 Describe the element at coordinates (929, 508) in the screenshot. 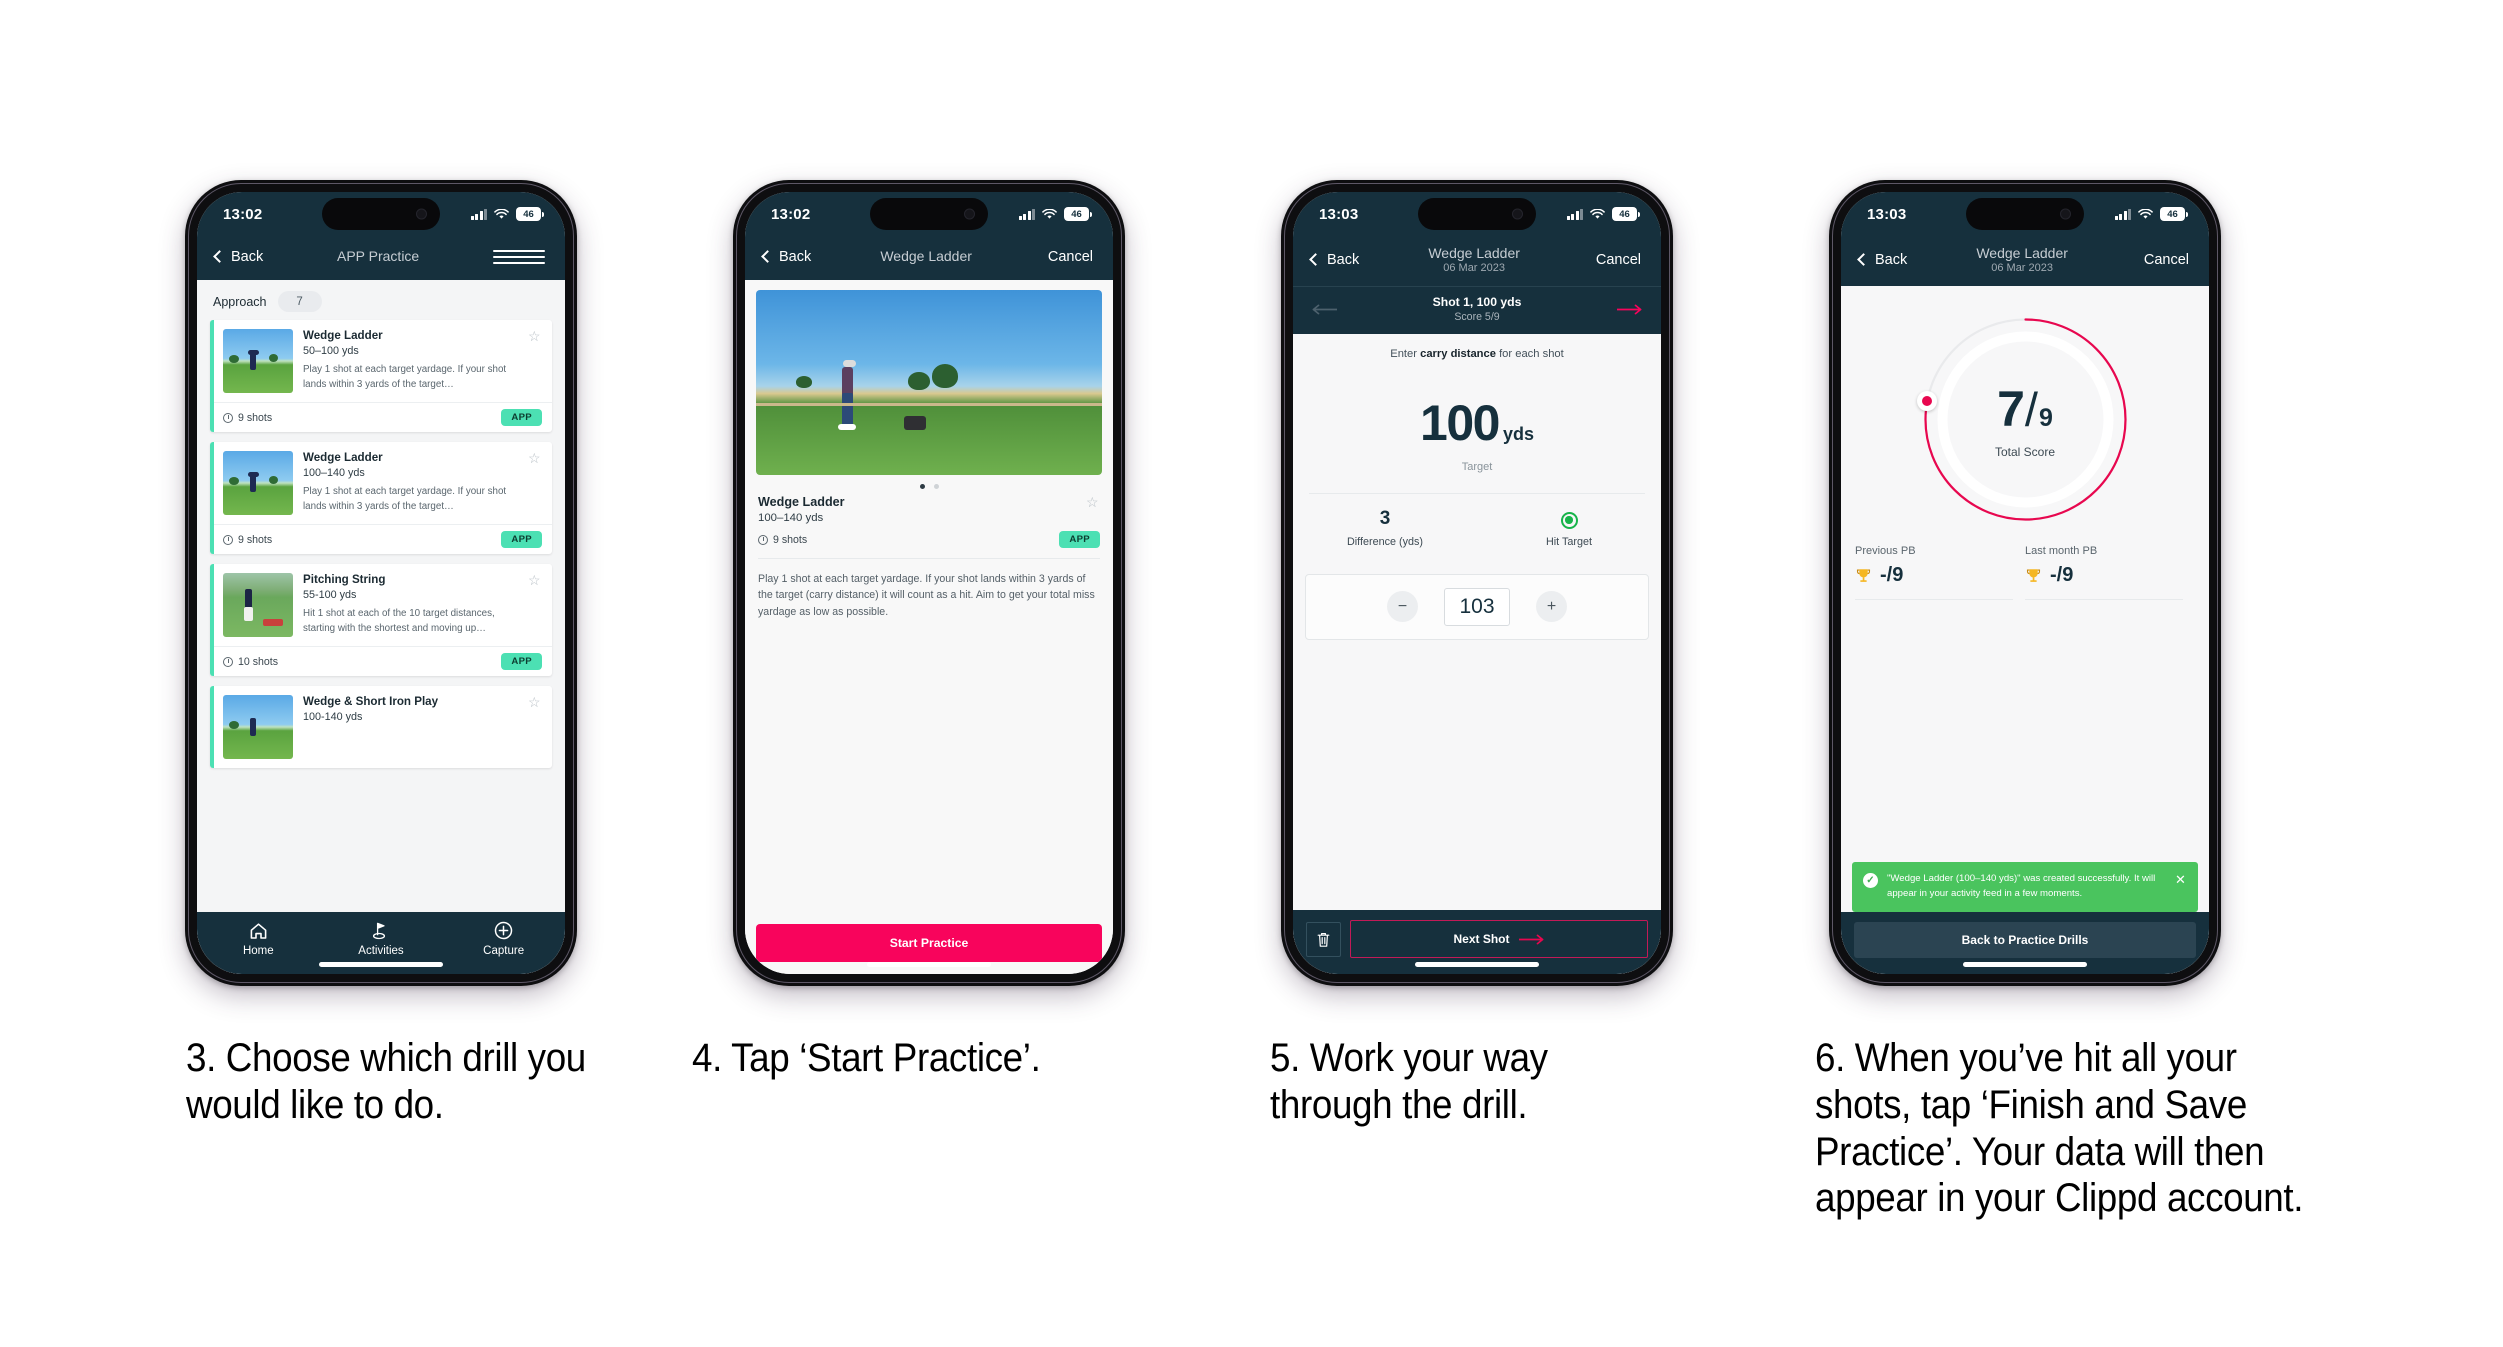

I see `drill-header: Wedge Ladder 100–140 yds ☆` at that location.